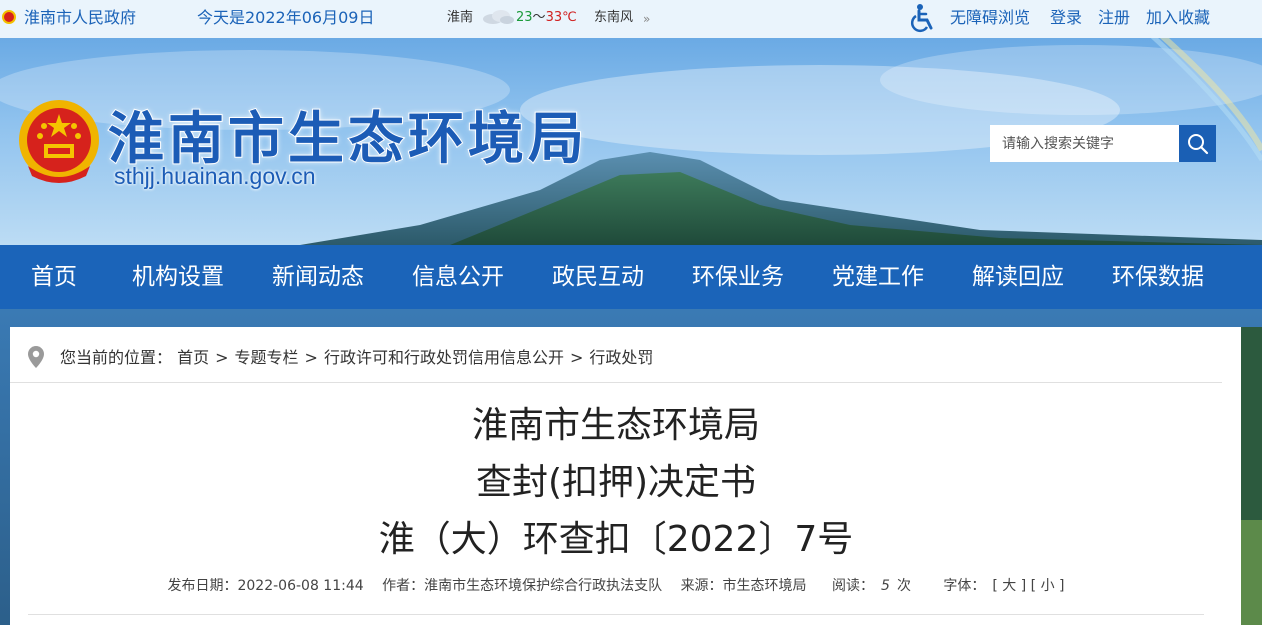 The width and height of the screenshot is (1262, 625). I want to click on accessibility-icon, so click(924, 18).